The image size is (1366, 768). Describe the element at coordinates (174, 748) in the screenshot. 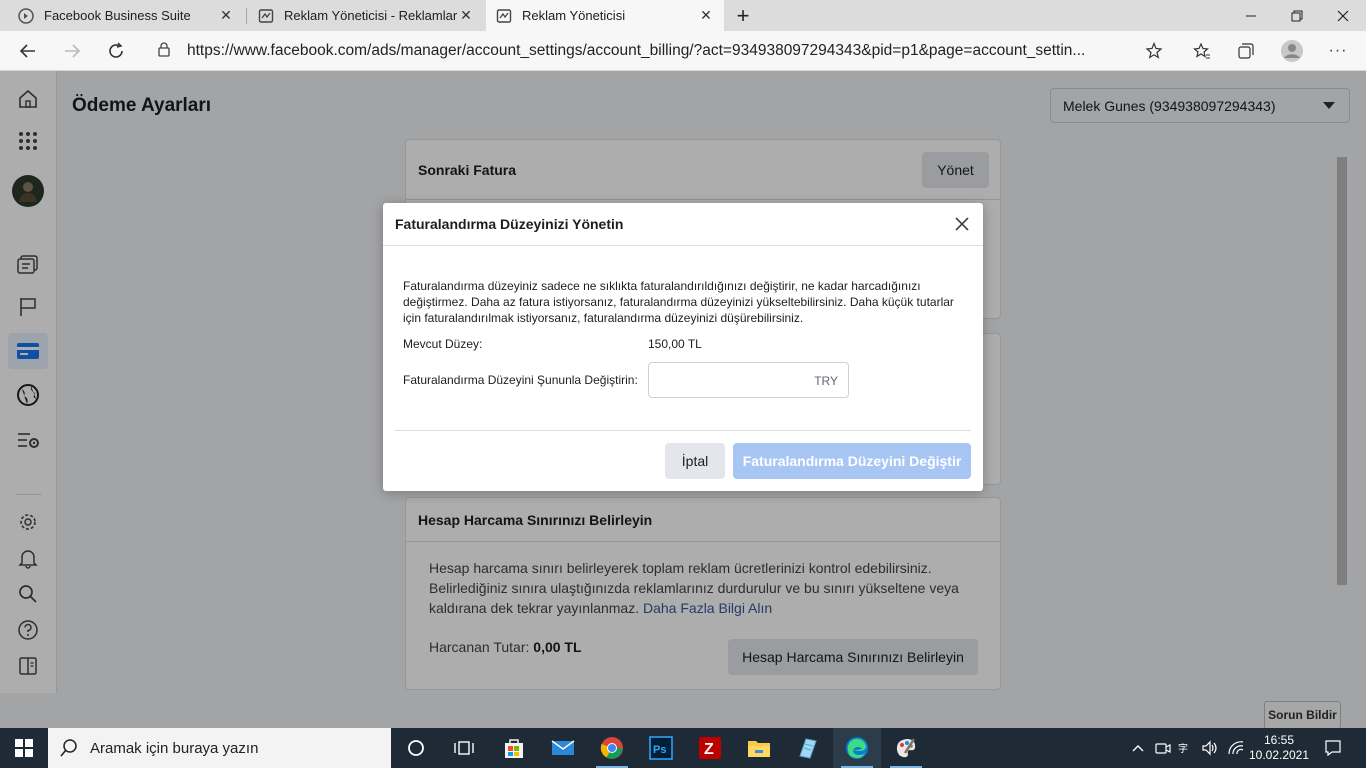

I see `search-placeholder: Aramak için buraya yazın` at that location.